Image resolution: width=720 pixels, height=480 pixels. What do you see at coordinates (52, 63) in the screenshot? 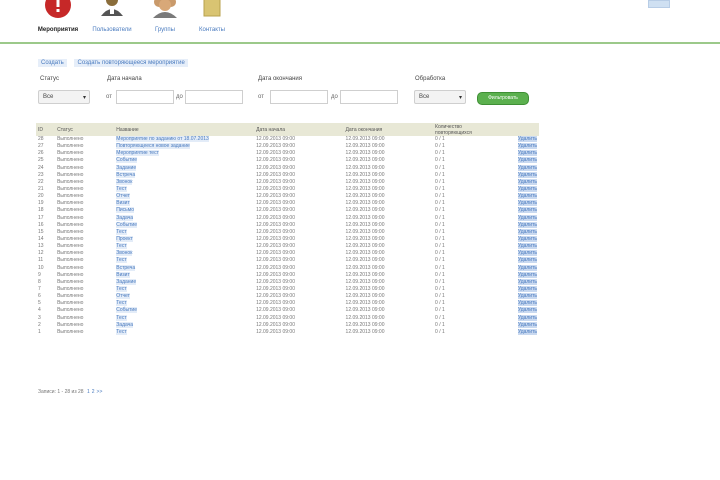
I see `create-link: Создать` at bounding box center [52, 63].